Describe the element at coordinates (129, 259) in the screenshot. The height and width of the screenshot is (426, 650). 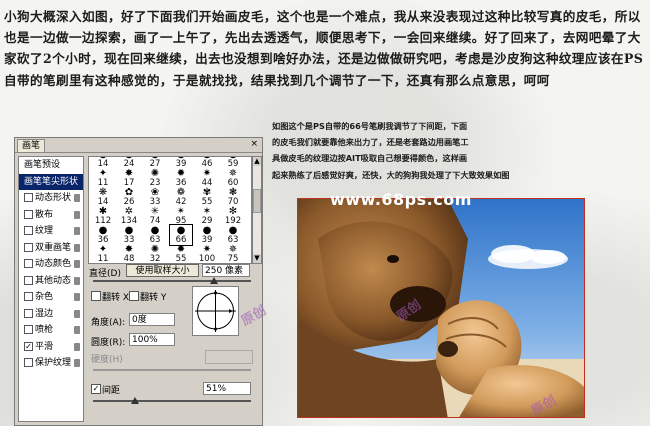
I see `brush-size-label: 48` at that location.